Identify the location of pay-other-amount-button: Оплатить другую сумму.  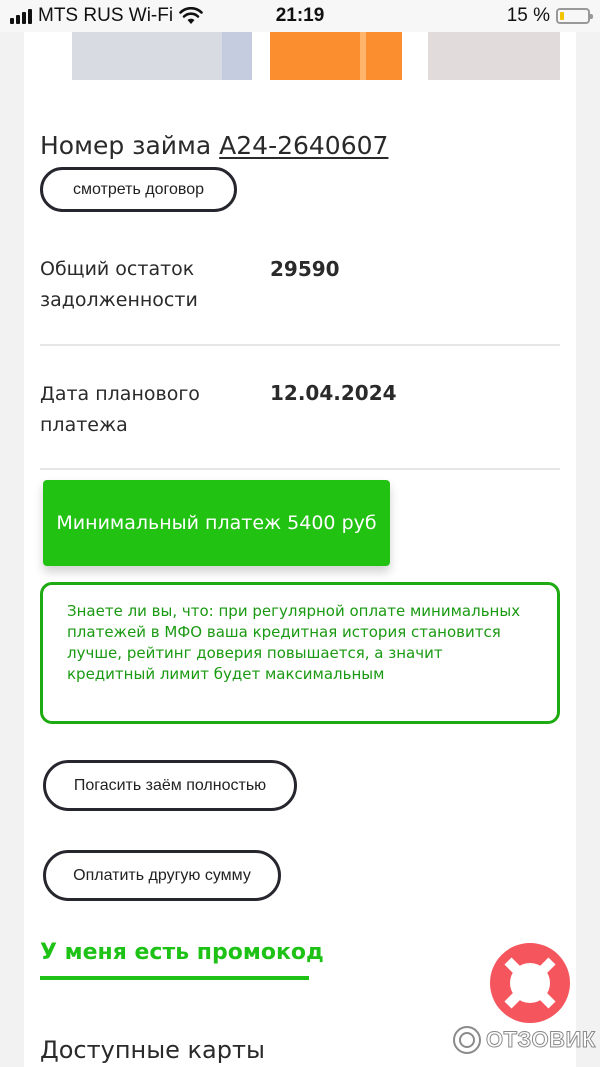
(162, 875).